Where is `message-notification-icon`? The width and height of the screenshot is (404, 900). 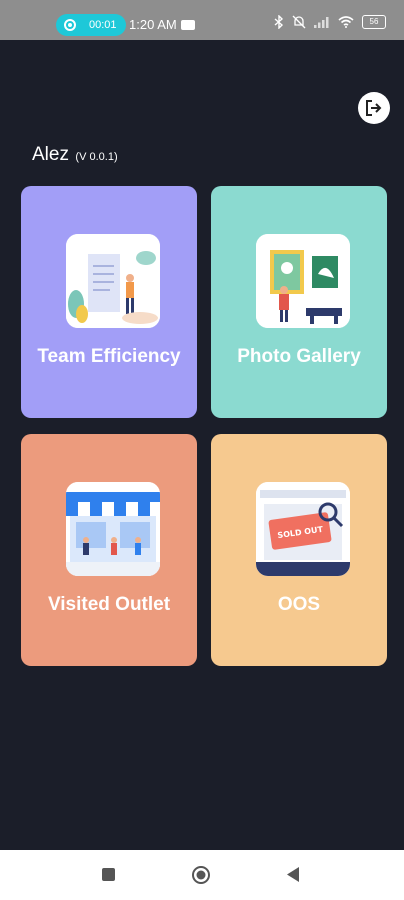
message-notification-icon is located at coordinates (188, 25).